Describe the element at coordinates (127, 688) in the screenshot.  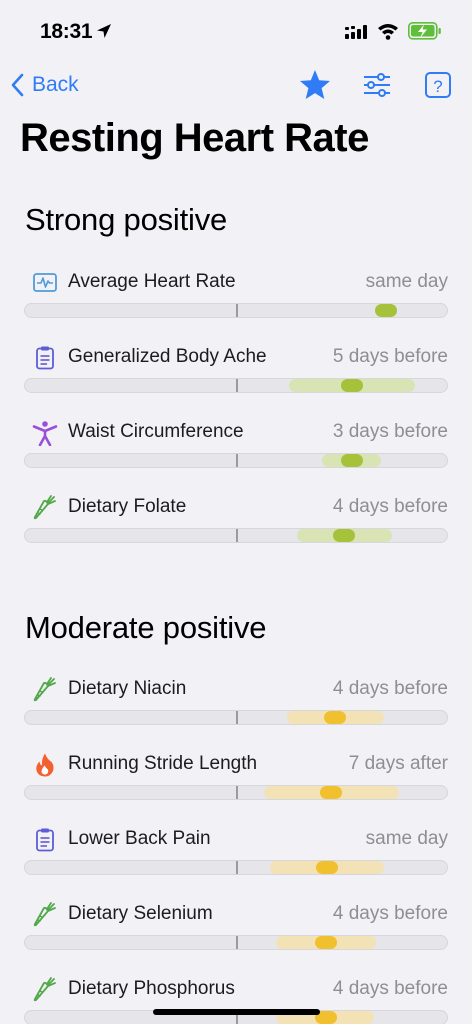
I see `row-label: Dietary Niacin` at that location.